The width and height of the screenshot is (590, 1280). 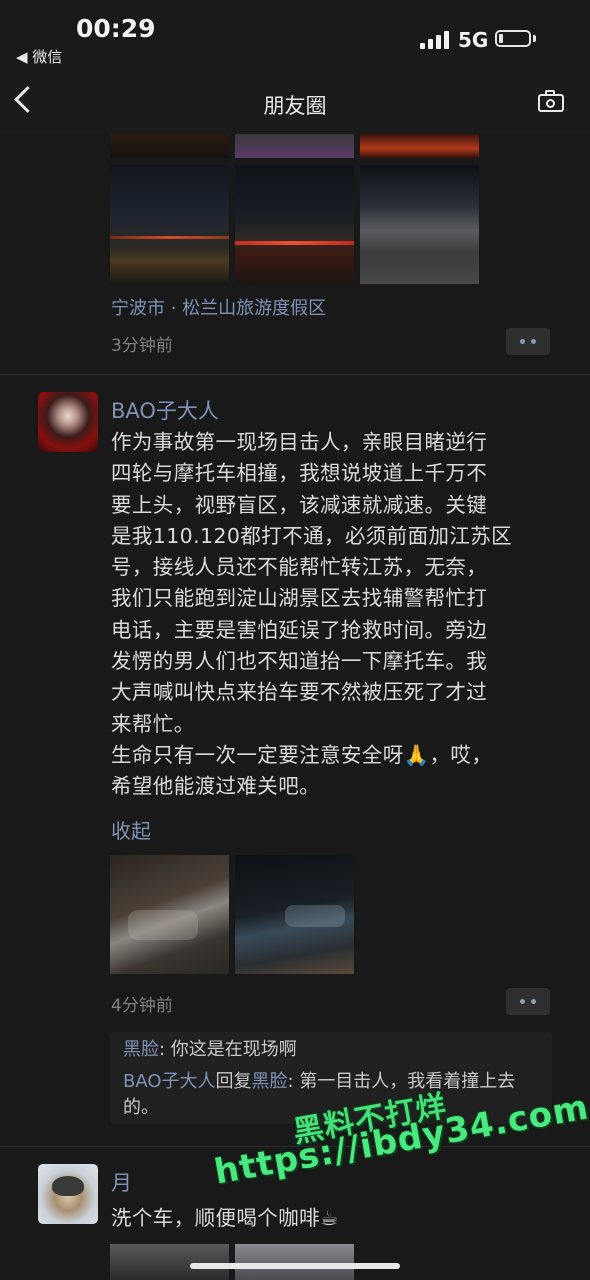 I want to click on comment-text: 你这是在现场啊, so click(x=233, y=1049).